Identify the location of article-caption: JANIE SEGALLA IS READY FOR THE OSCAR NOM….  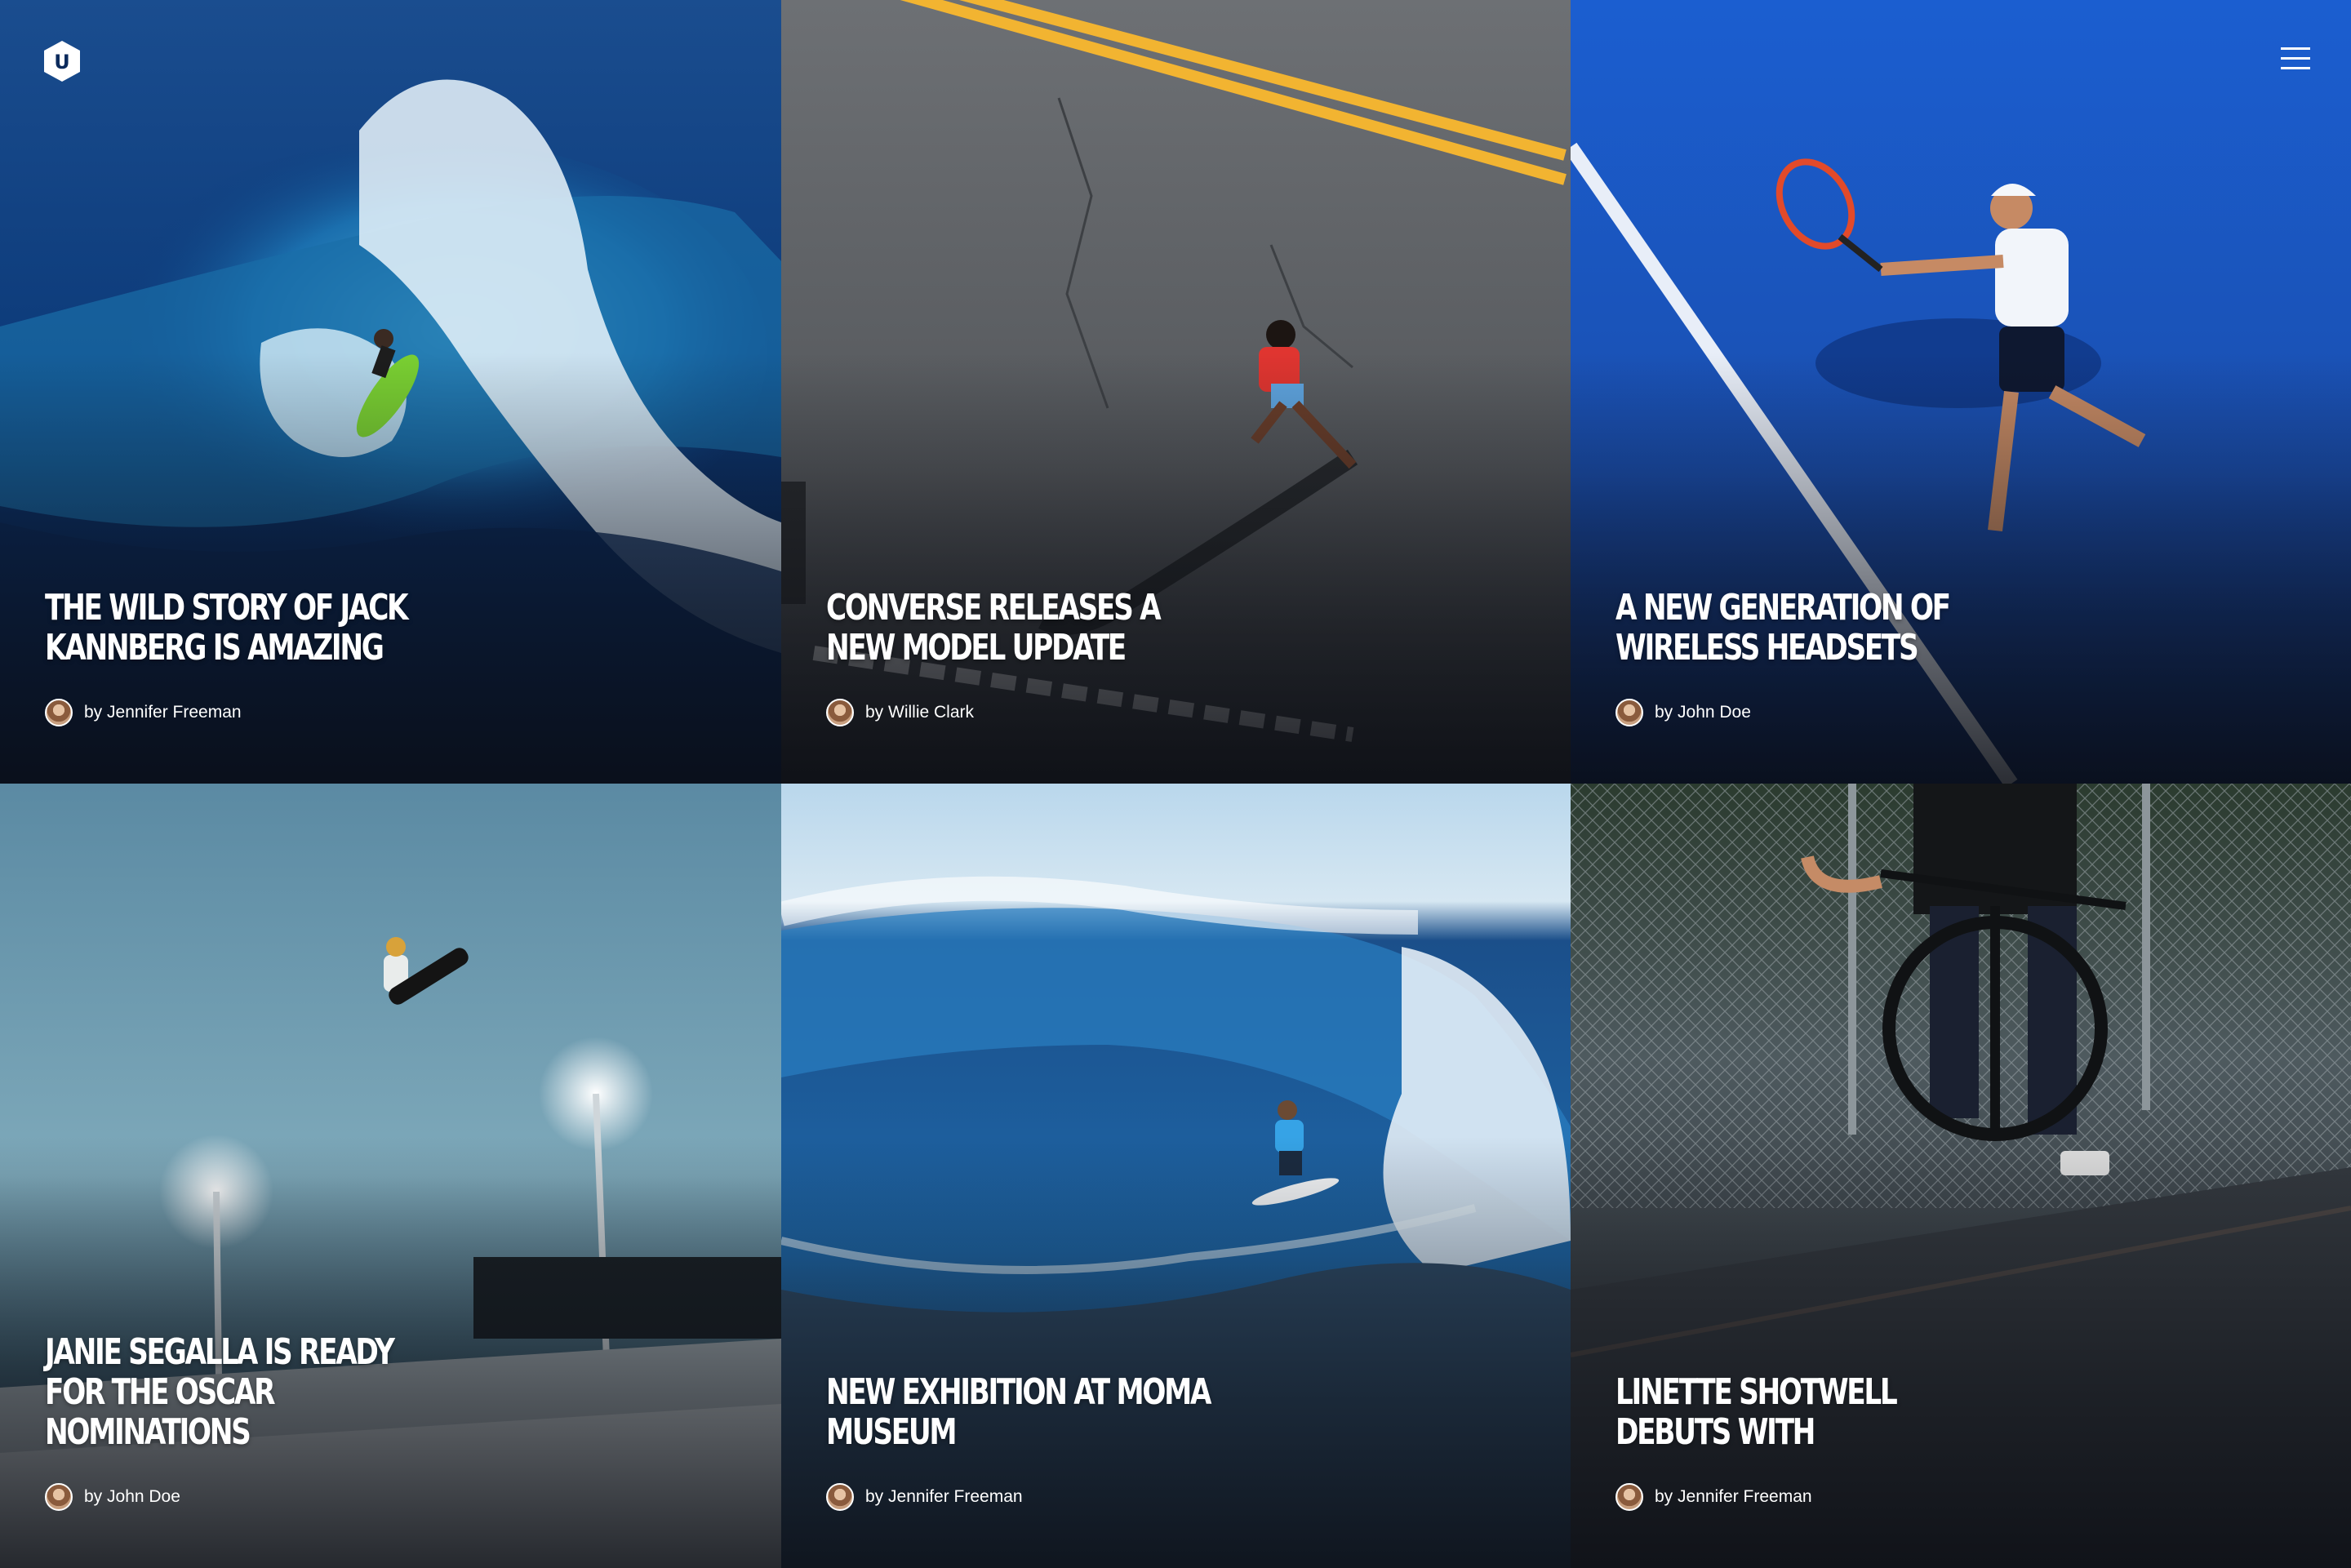
(397, 1421).